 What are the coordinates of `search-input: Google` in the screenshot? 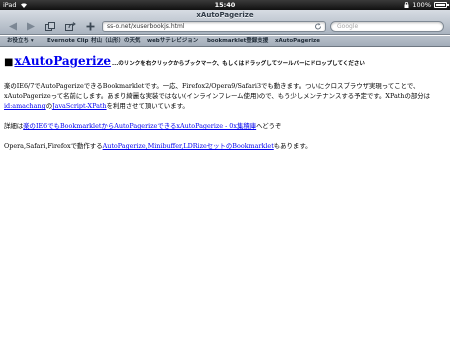 It's located at (387, 26).